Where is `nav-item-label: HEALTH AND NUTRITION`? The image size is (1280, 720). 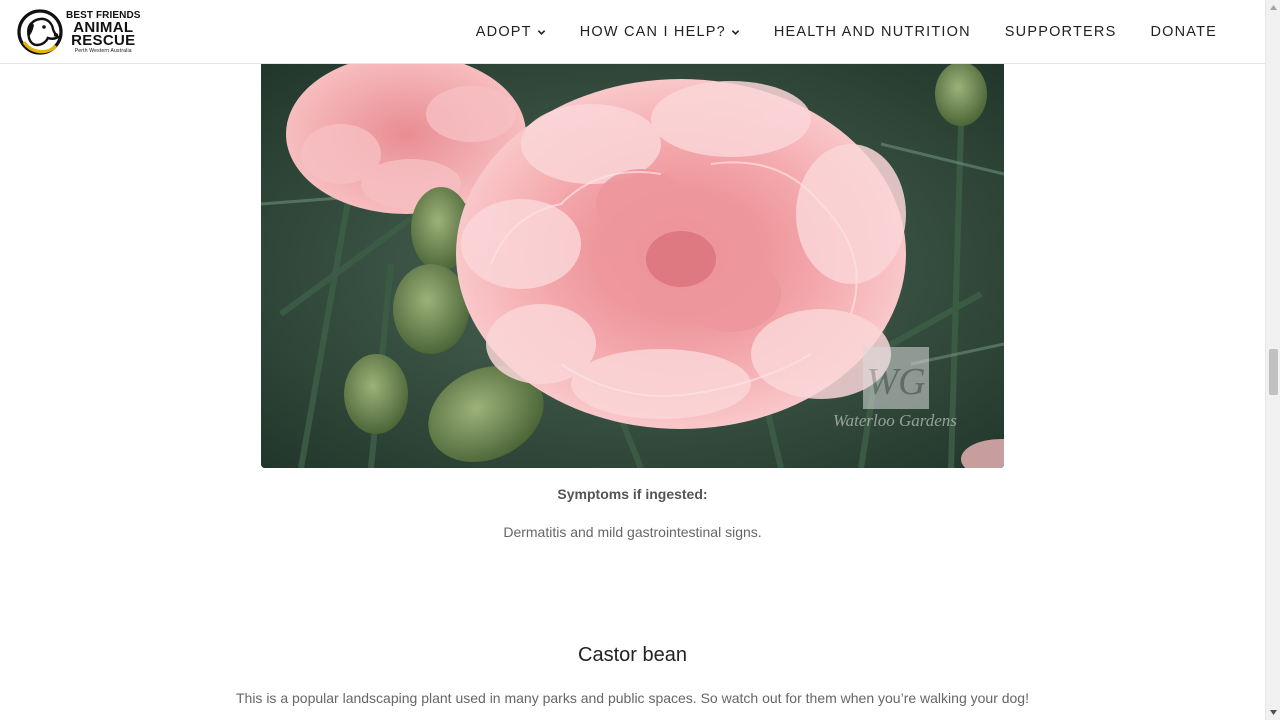 nav-item-label: HEALTH AND NUTRITION is located at coordinates (872, 32).